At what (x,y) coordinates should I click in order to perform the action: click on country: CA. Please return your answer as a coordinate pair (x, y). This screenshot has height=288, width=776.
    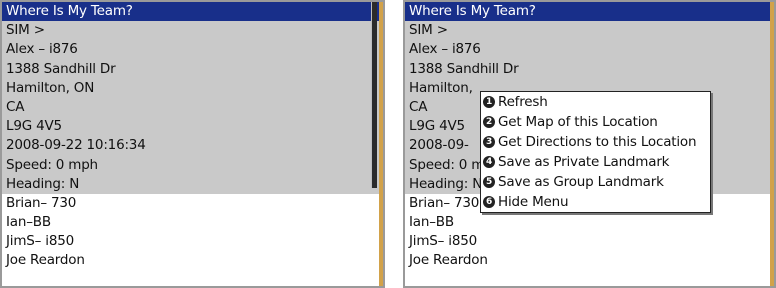
    Looking at the image, I should click on (192, 107).